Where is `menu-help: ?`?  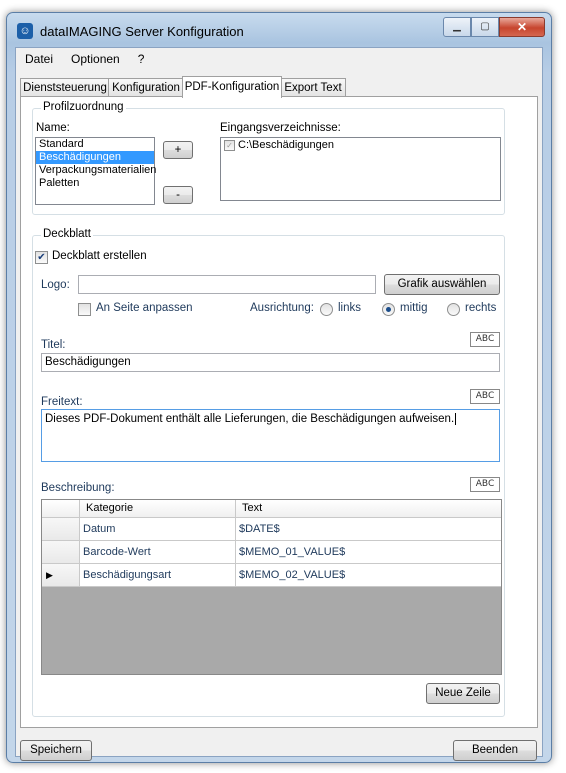 menu-help: ? is located at coordinates (141, 59).